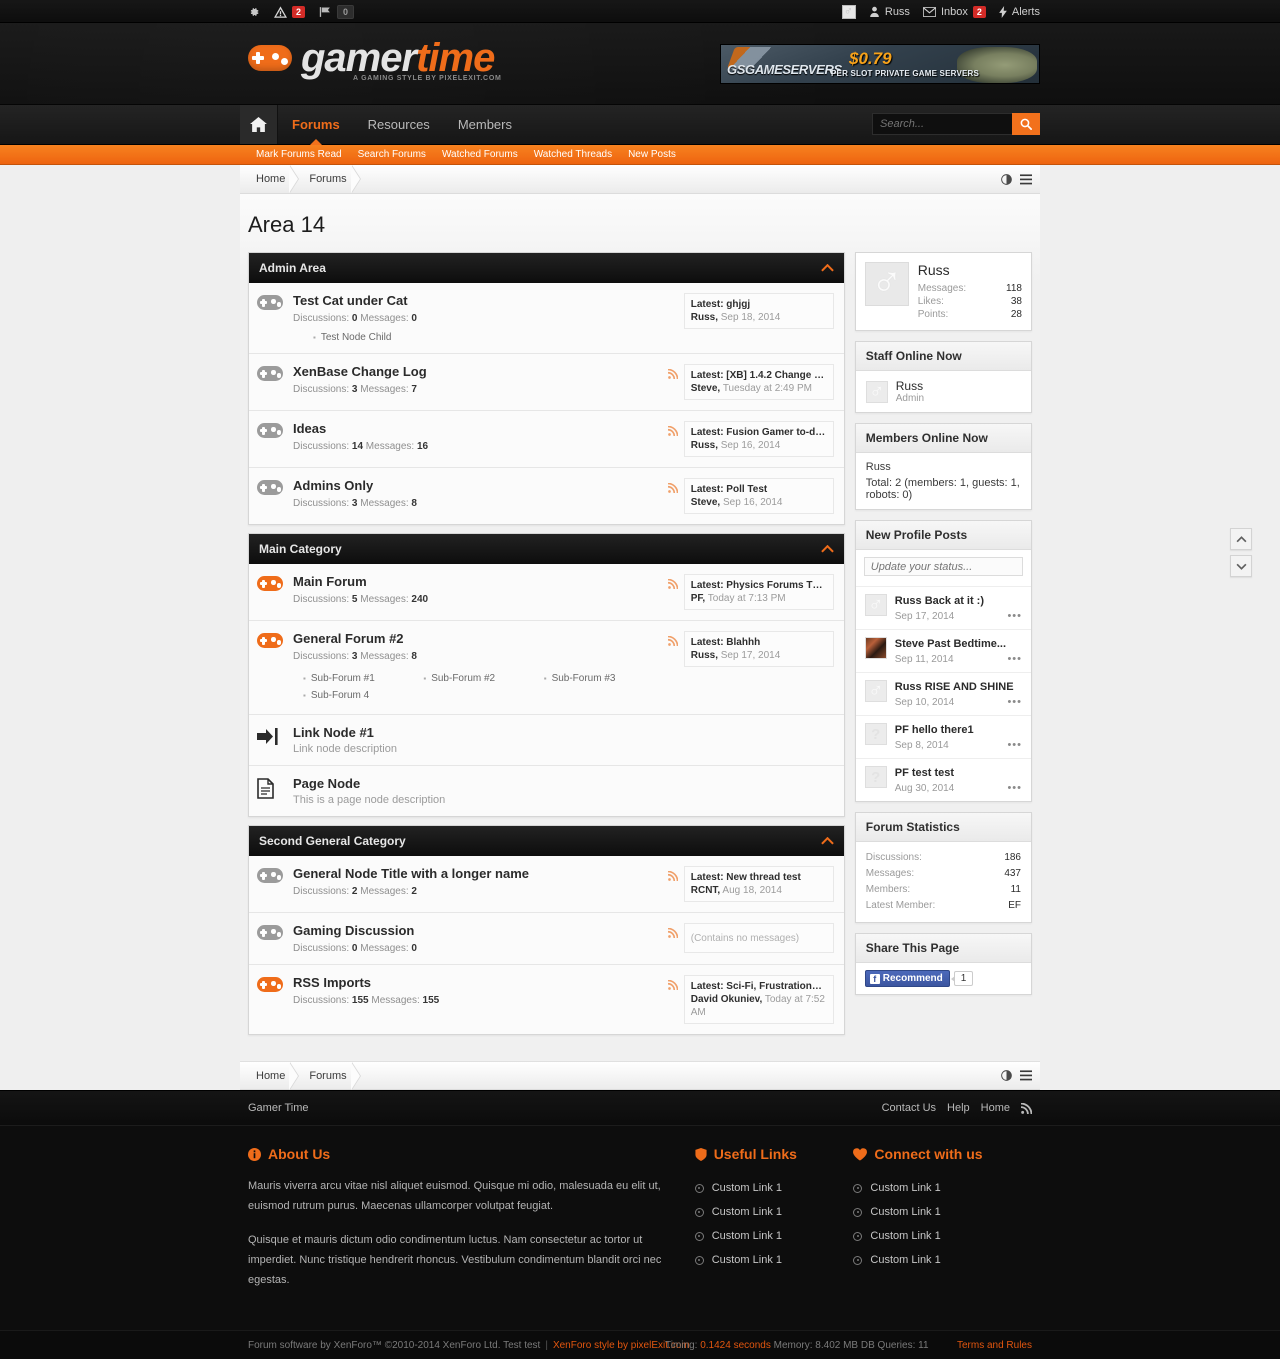 This screenshot has width=1280, height=1359. Describe the element at coordinates (333, 485) in the screenshot. I see `node-title: Admins Only` at that location.